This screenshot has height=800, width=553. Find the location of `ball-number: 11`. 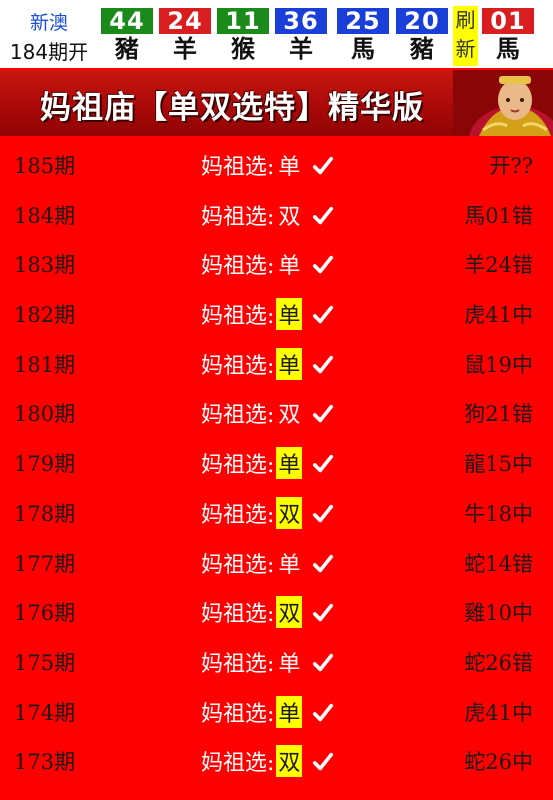

ball-number: 11 is located at coordinates (243, 21).